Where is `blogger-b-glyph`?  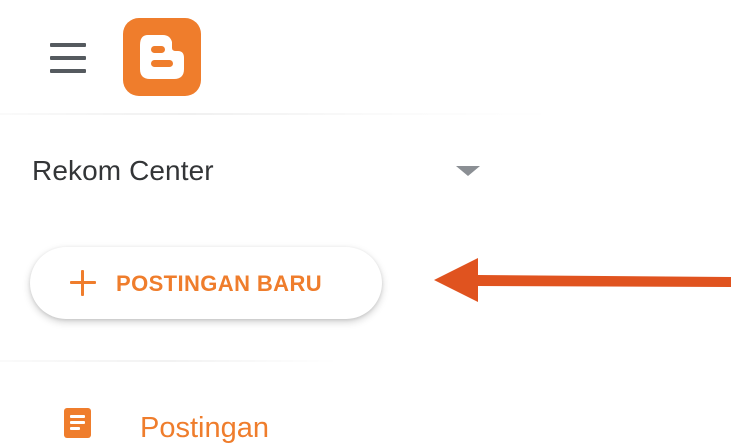 blogger-b-glyph is located at coordinates (162, 57).